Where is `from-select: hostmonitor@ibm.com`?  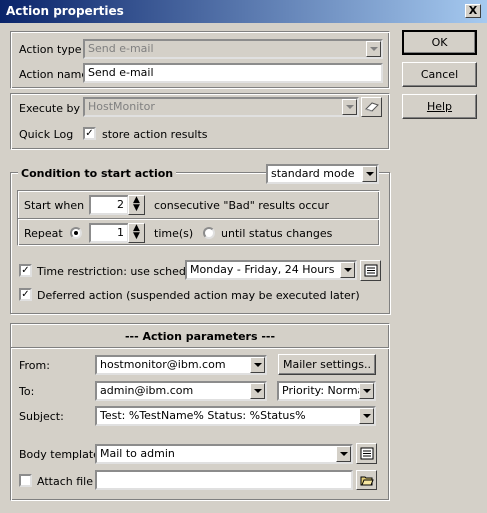 from-select: hostmonitor@ibm.com is located at coordinates (181, 365).